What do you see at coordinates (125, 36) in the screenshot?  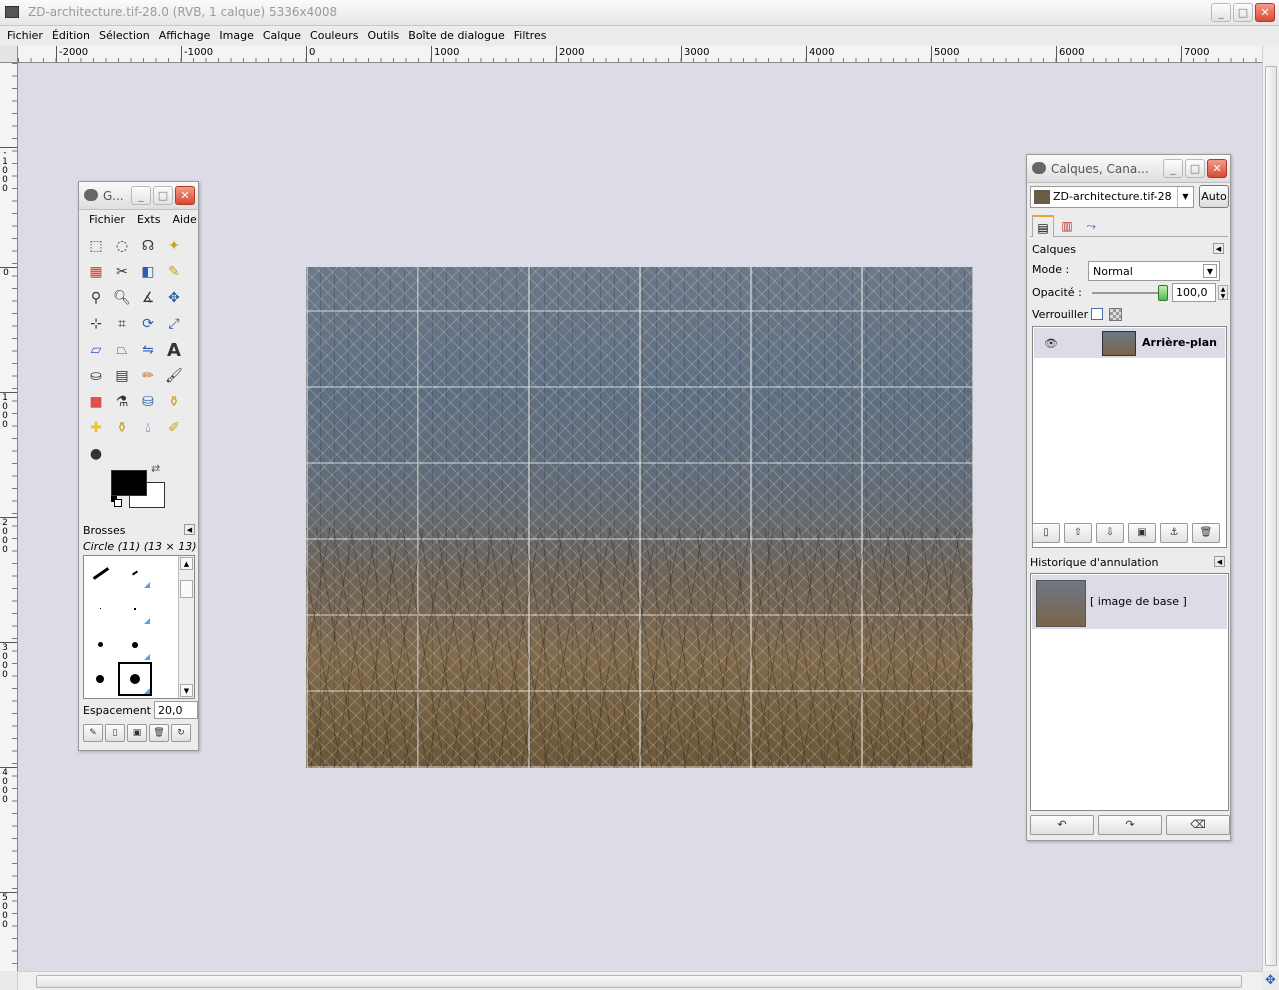 I see `menu-selection: Sélection` at bounding box center [125, 36].